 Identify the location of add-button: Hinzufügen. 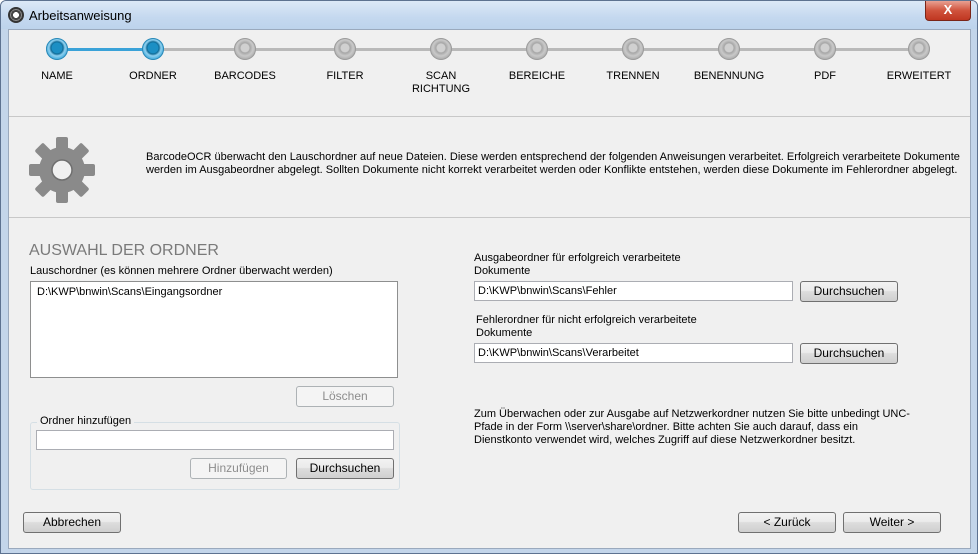
(238, 468).